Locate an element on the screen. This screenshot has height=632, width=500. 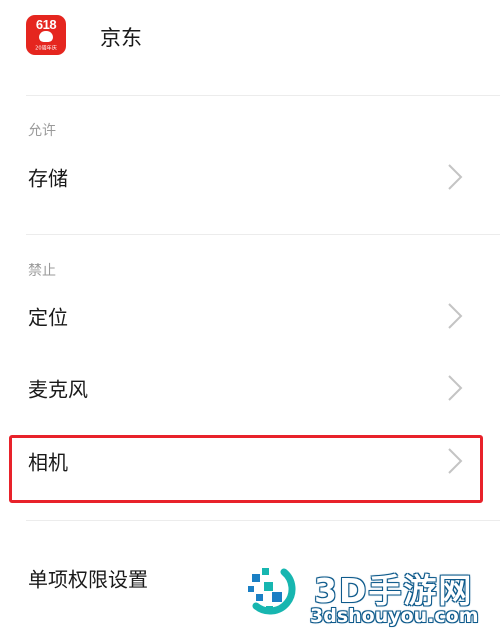
jd-dog-icon is located at coordinates (46, 36).